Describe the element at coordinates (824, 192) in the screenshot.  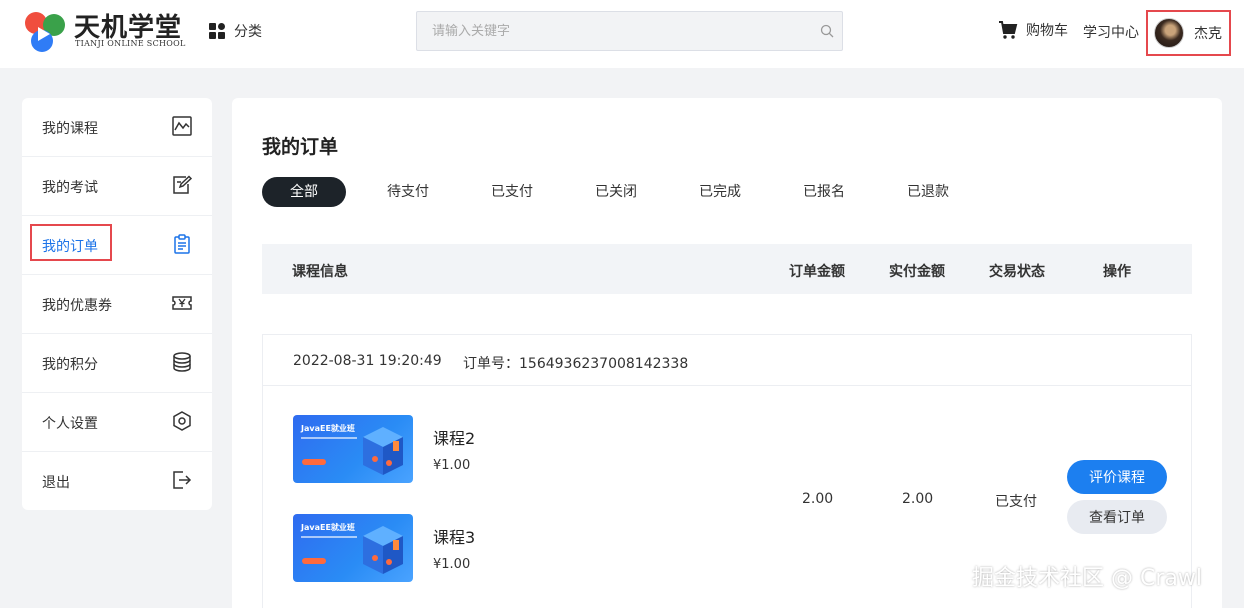
I see `tab-enrolled: 已报名` at that location.